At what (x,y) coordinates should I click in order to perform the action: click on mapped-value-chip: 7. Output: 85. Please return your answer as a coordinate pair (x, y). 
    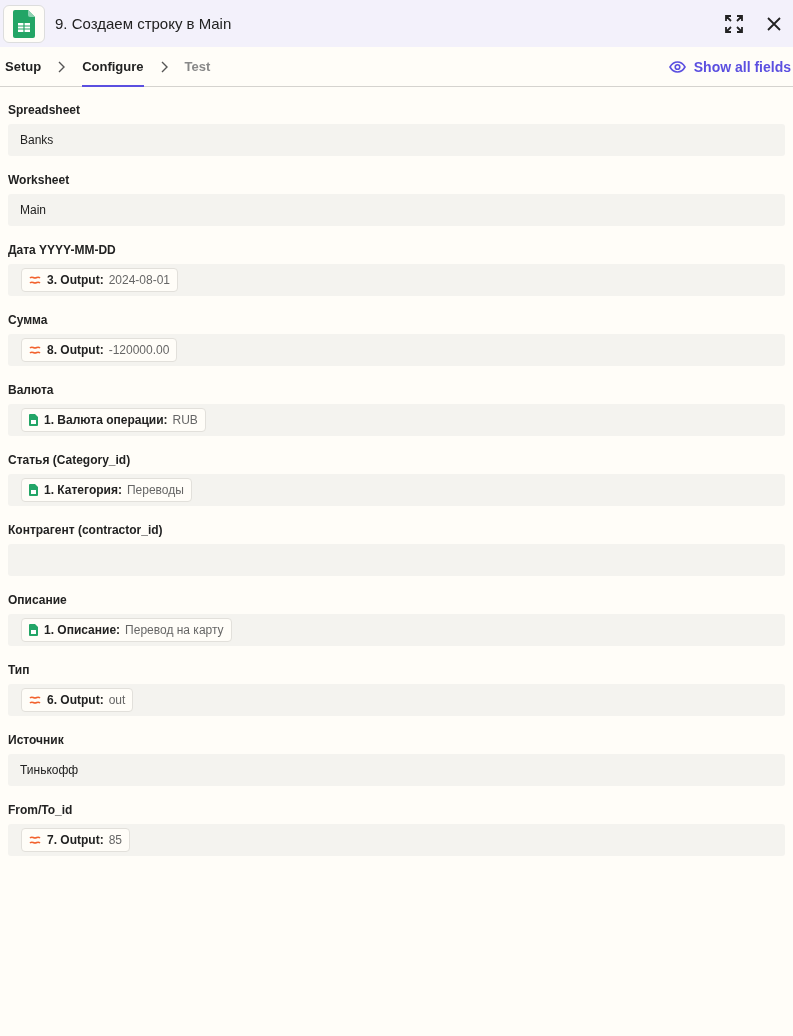
    Looking at the image, I should click on (75, 840).